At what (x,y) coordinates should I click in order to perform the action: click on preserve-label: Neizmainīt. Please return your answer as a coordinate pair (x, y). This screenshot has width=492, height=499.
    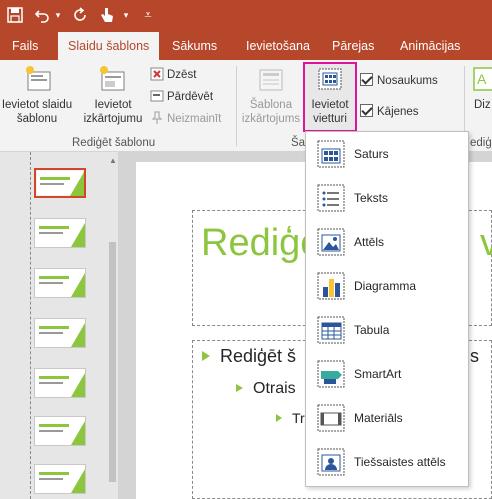
    Looking at the image, I should click on (194, 119).